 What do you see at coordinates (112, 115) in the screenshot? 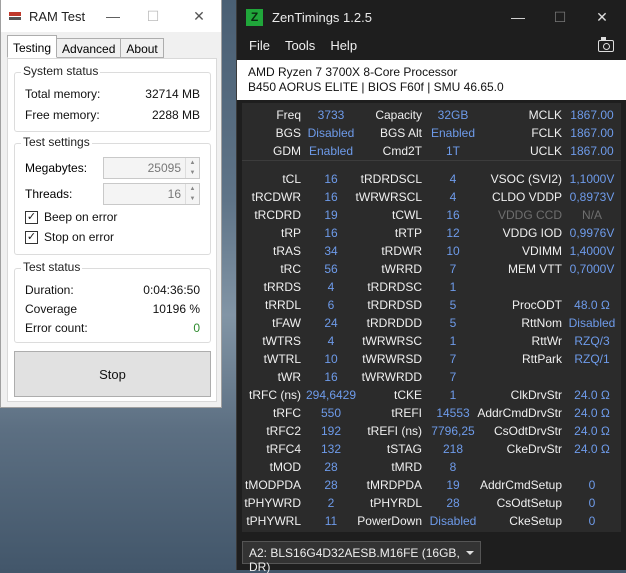
I see `free-memory-row: Free memory: 2288 MB` at bounding box center [112, 115].